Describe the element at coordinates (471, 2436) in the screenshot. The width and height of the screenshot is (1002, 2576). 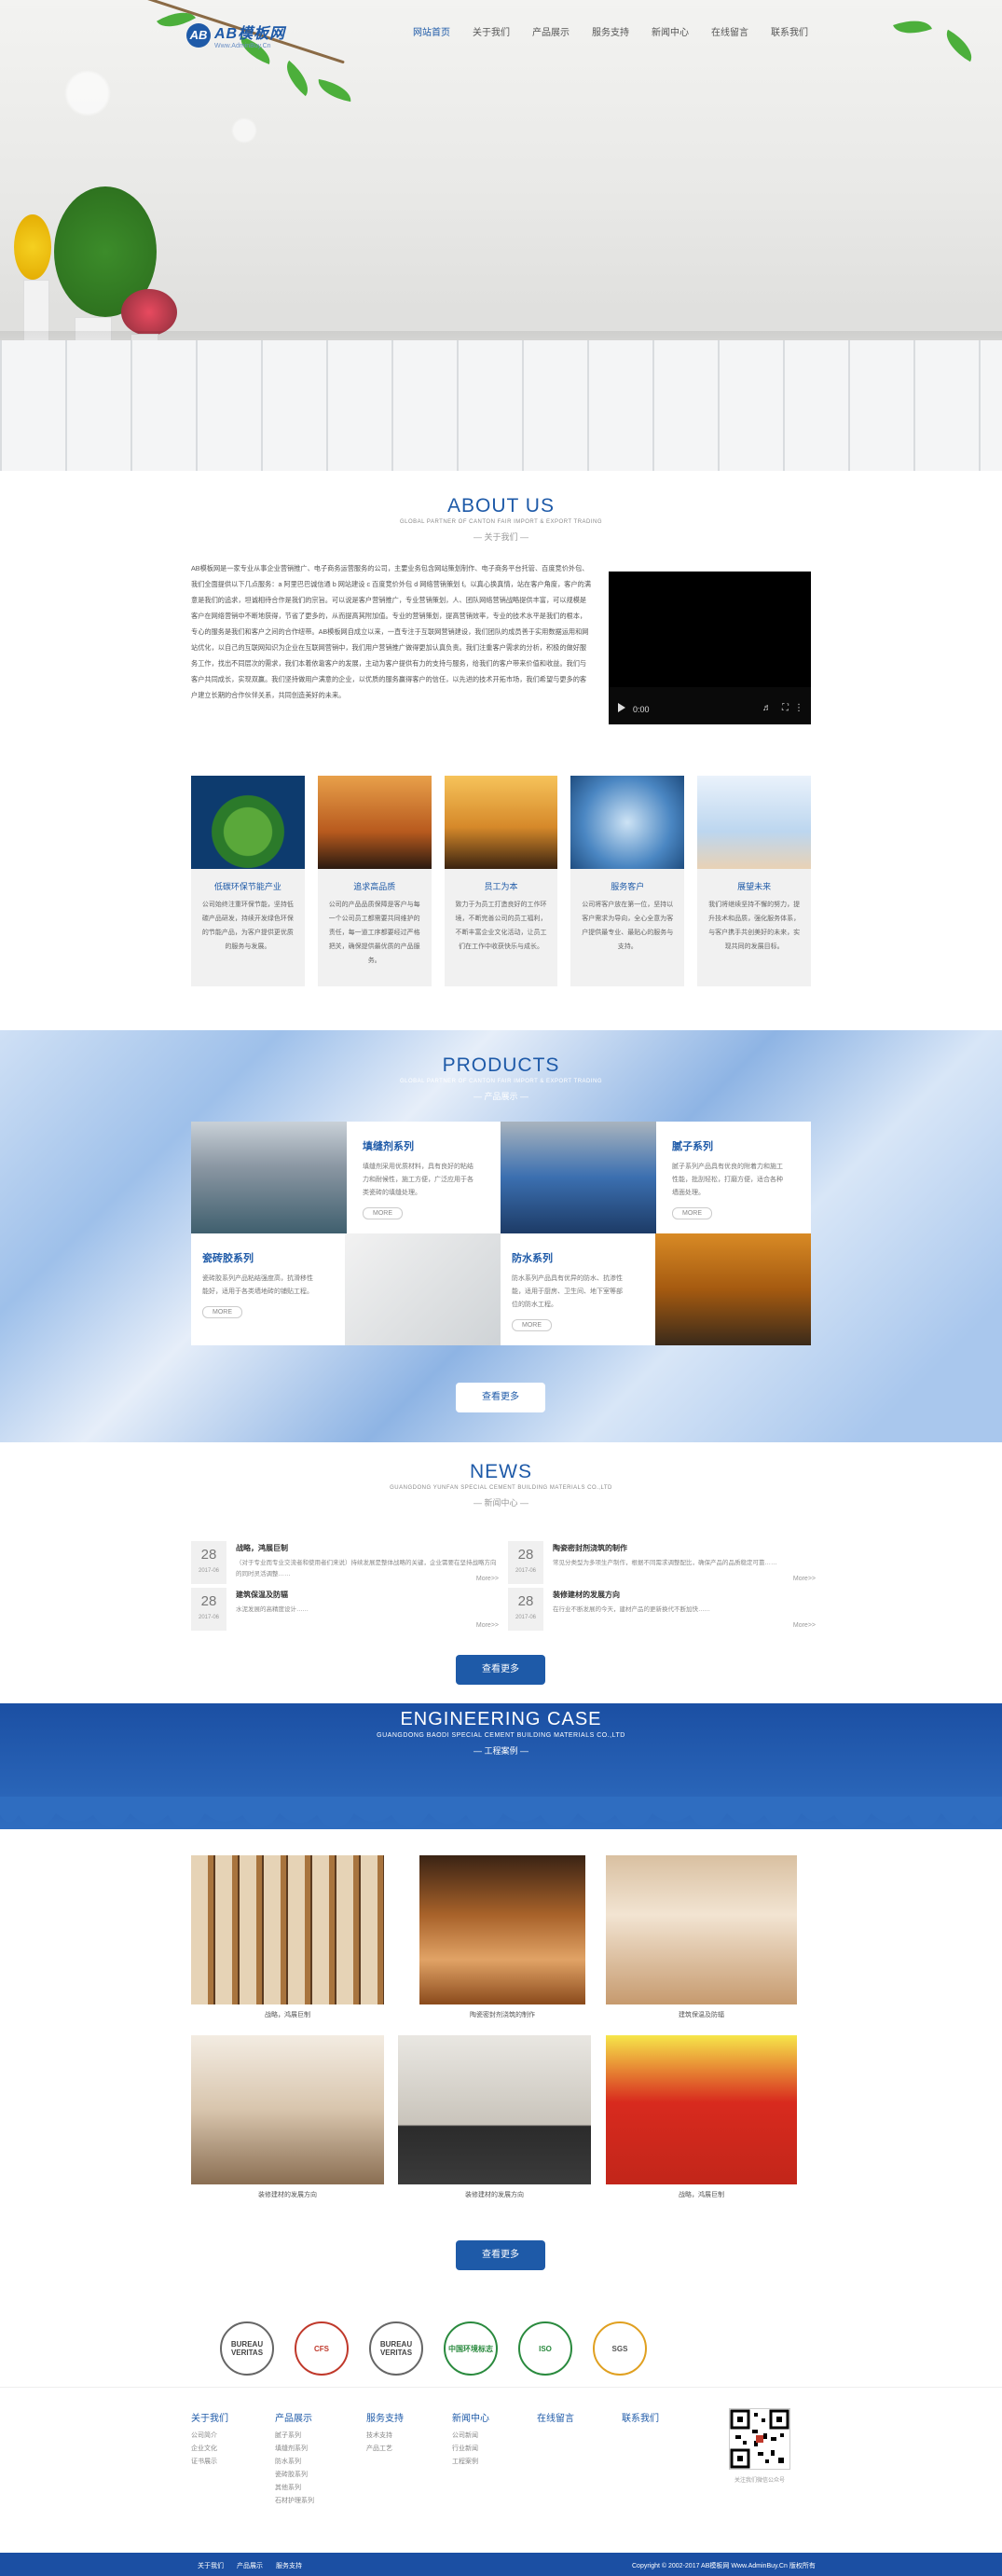
I see `footer-link: 公司新闻` at that location.